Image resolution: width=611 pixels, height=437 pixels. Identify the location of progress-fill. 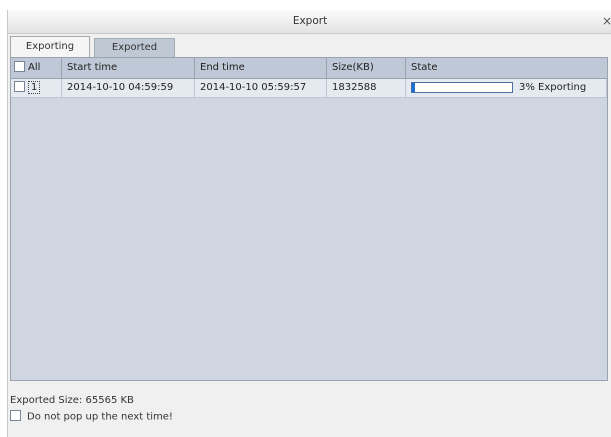
(413, 87).